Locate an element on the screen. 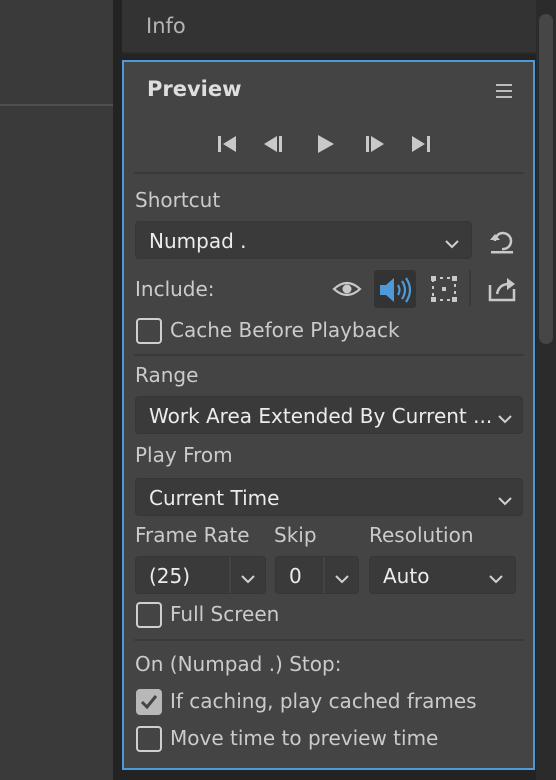 The width and height of the screenshot is (556, 780). move-time-label: Move time to preview time is located at coordinates (304, 738).